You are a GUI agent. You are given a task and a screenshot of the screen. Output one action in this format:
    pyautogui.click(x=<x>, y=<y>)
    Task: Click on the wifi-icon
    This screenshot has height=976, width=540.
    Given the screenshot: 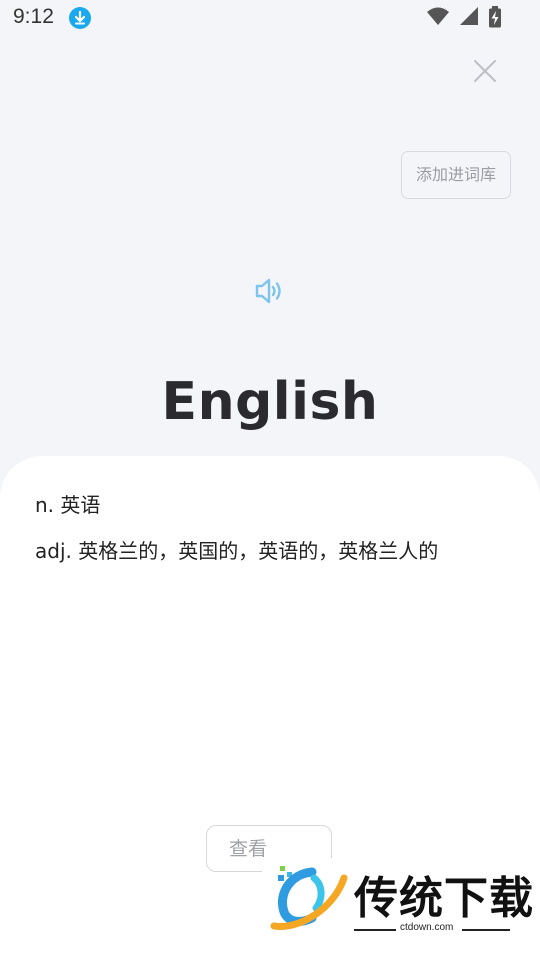 What is the action you would take?
    pyautogui.click(x=438, y=18)
    